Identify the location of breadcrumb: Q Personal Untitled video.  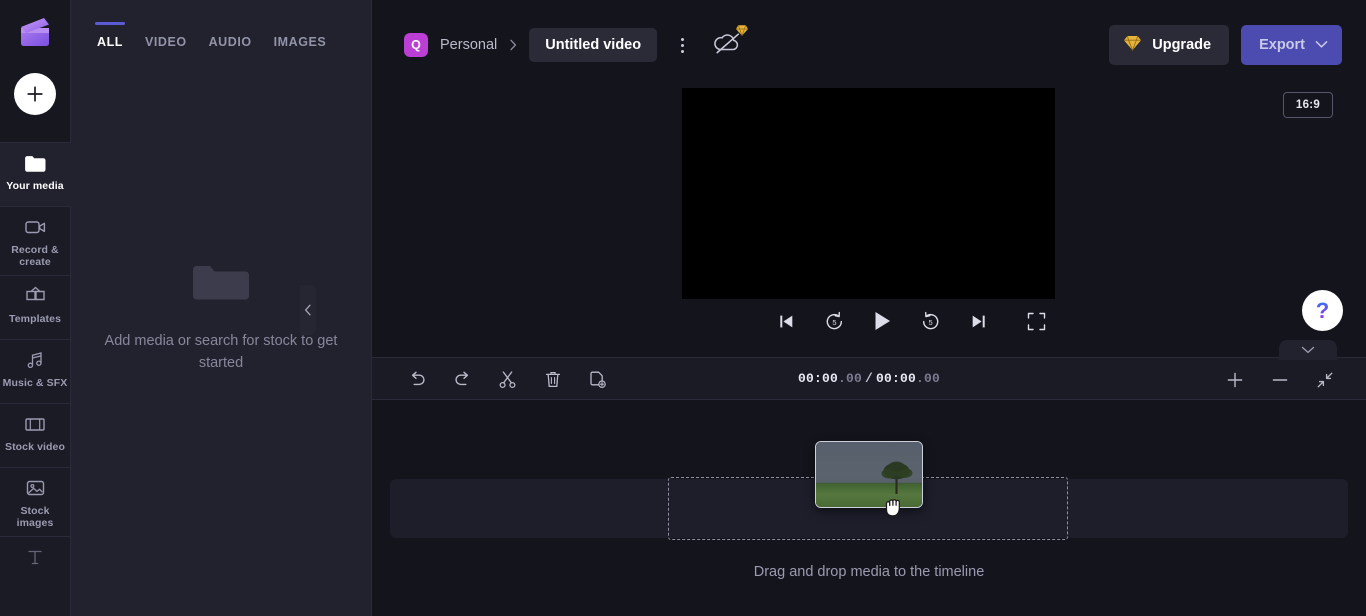
(576, 43).